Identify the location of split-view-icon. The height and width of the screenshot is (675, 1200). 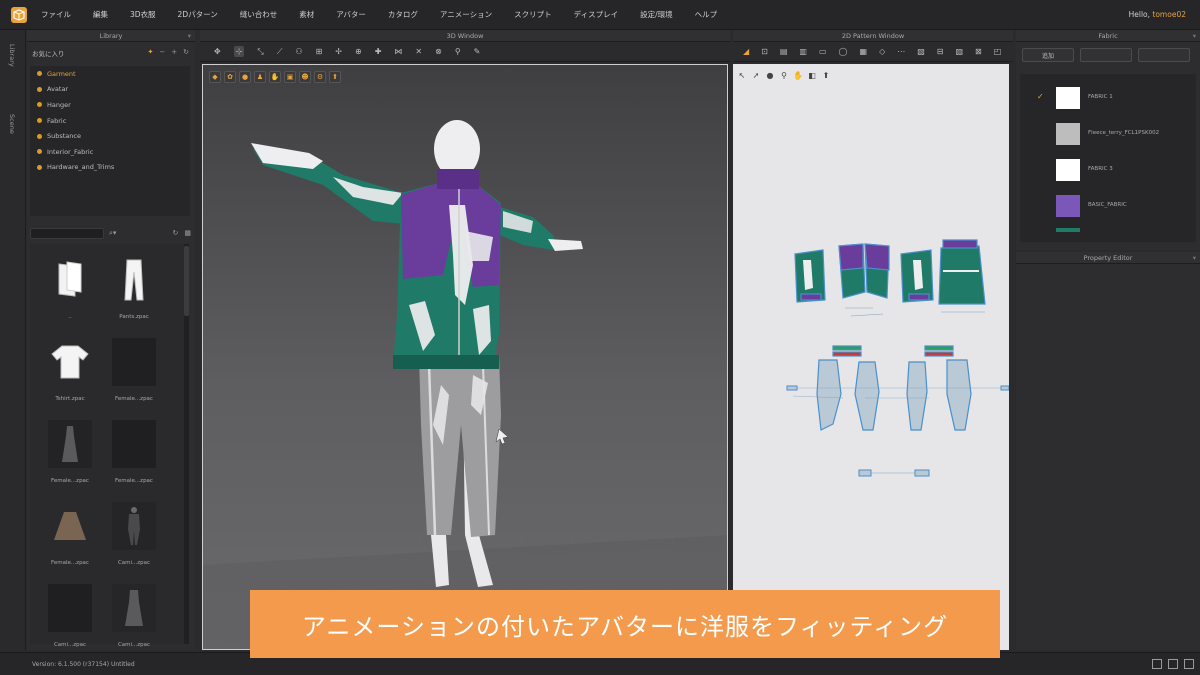
(1173, 664).